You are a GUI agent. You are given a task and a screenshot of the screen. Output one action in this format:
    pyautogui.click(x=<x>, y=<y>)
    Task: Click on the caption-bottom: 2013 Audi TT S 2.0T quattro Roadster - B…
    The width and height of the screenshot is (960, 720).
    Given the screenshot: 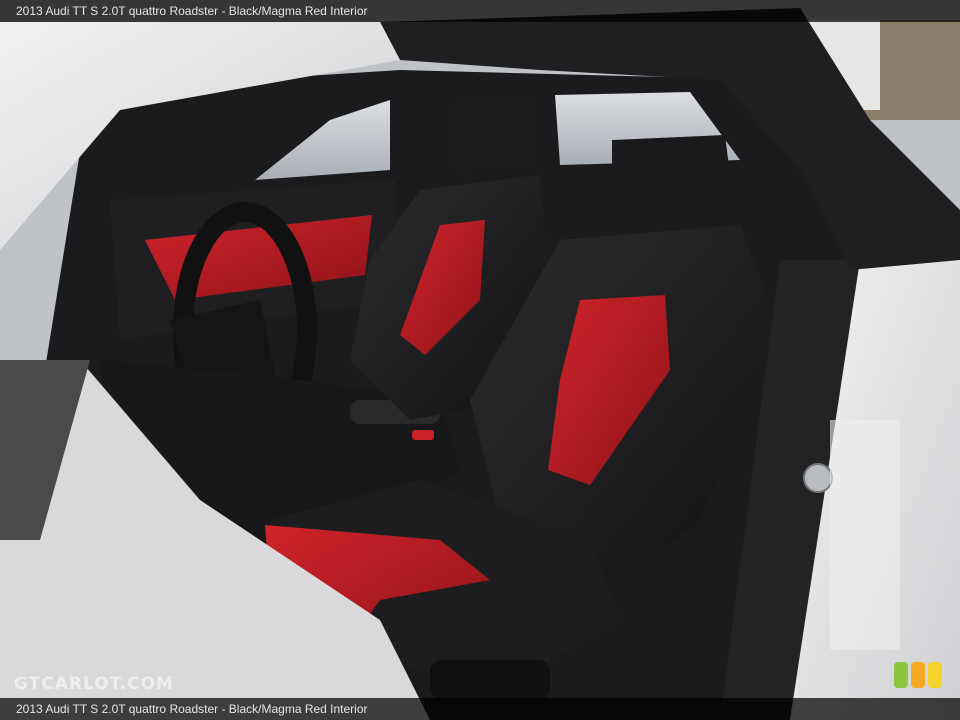 What is the action you would take?
    pyautogui.click(x=480, y=709)
    